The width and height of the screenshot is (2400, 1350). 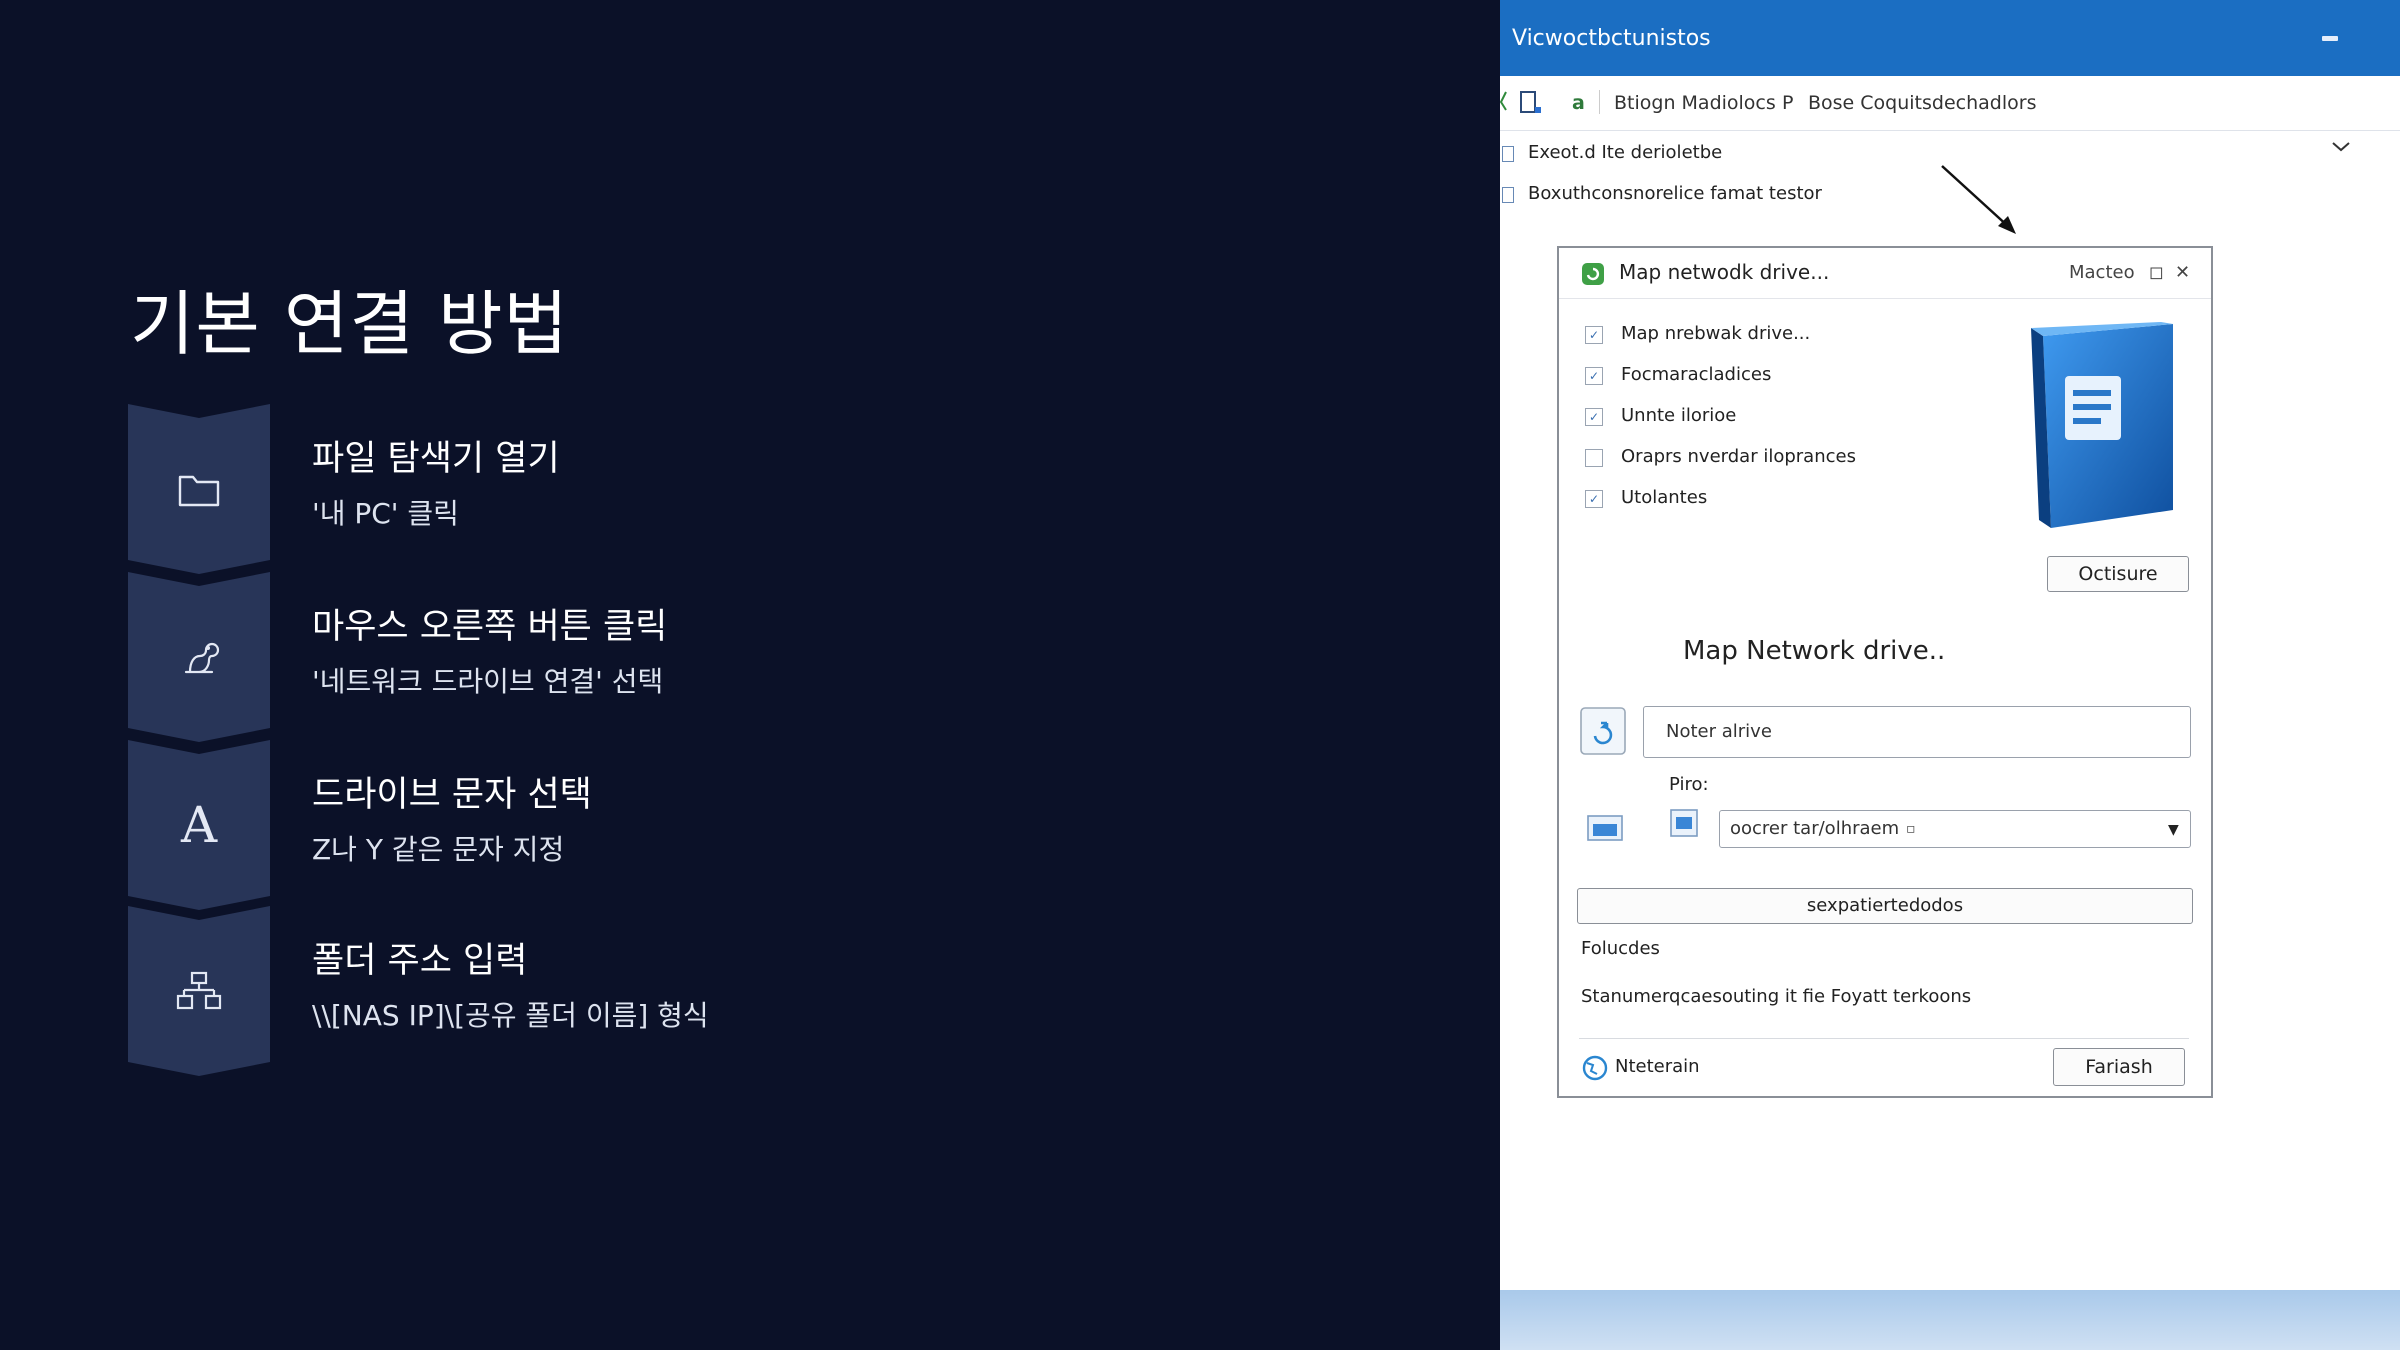 I want to click on checkbox-label: Focmaracladices, so click(x=1696, y=374).